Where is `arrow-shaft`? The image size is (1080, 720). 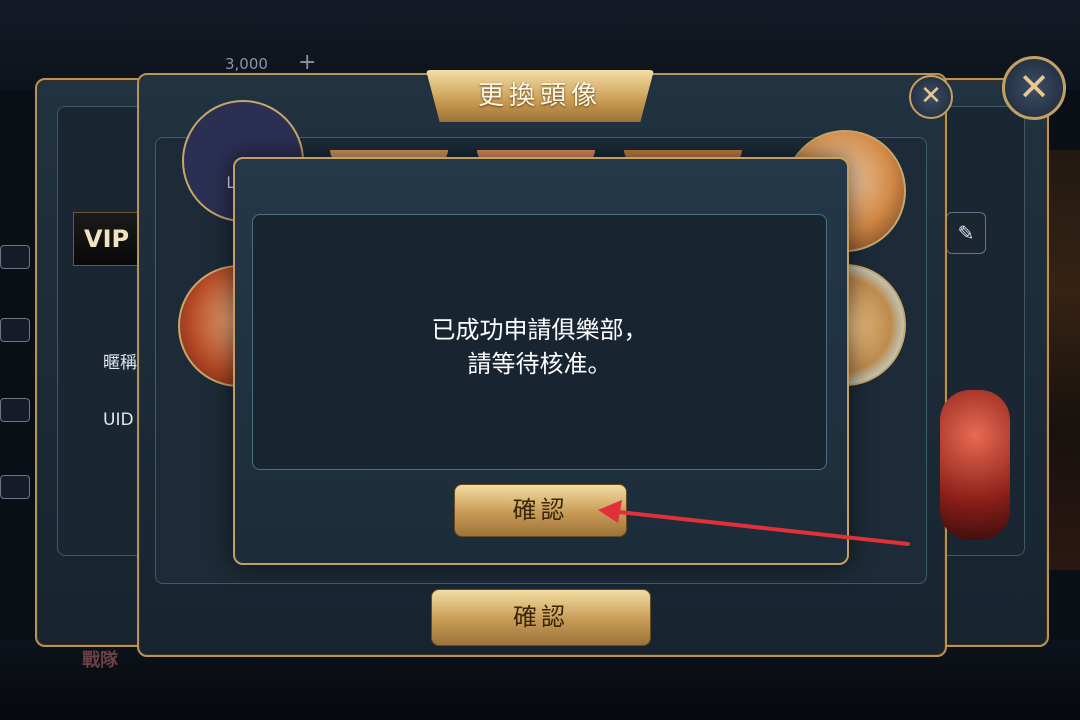
arrow-shaft is located at coordinates (759, 527).